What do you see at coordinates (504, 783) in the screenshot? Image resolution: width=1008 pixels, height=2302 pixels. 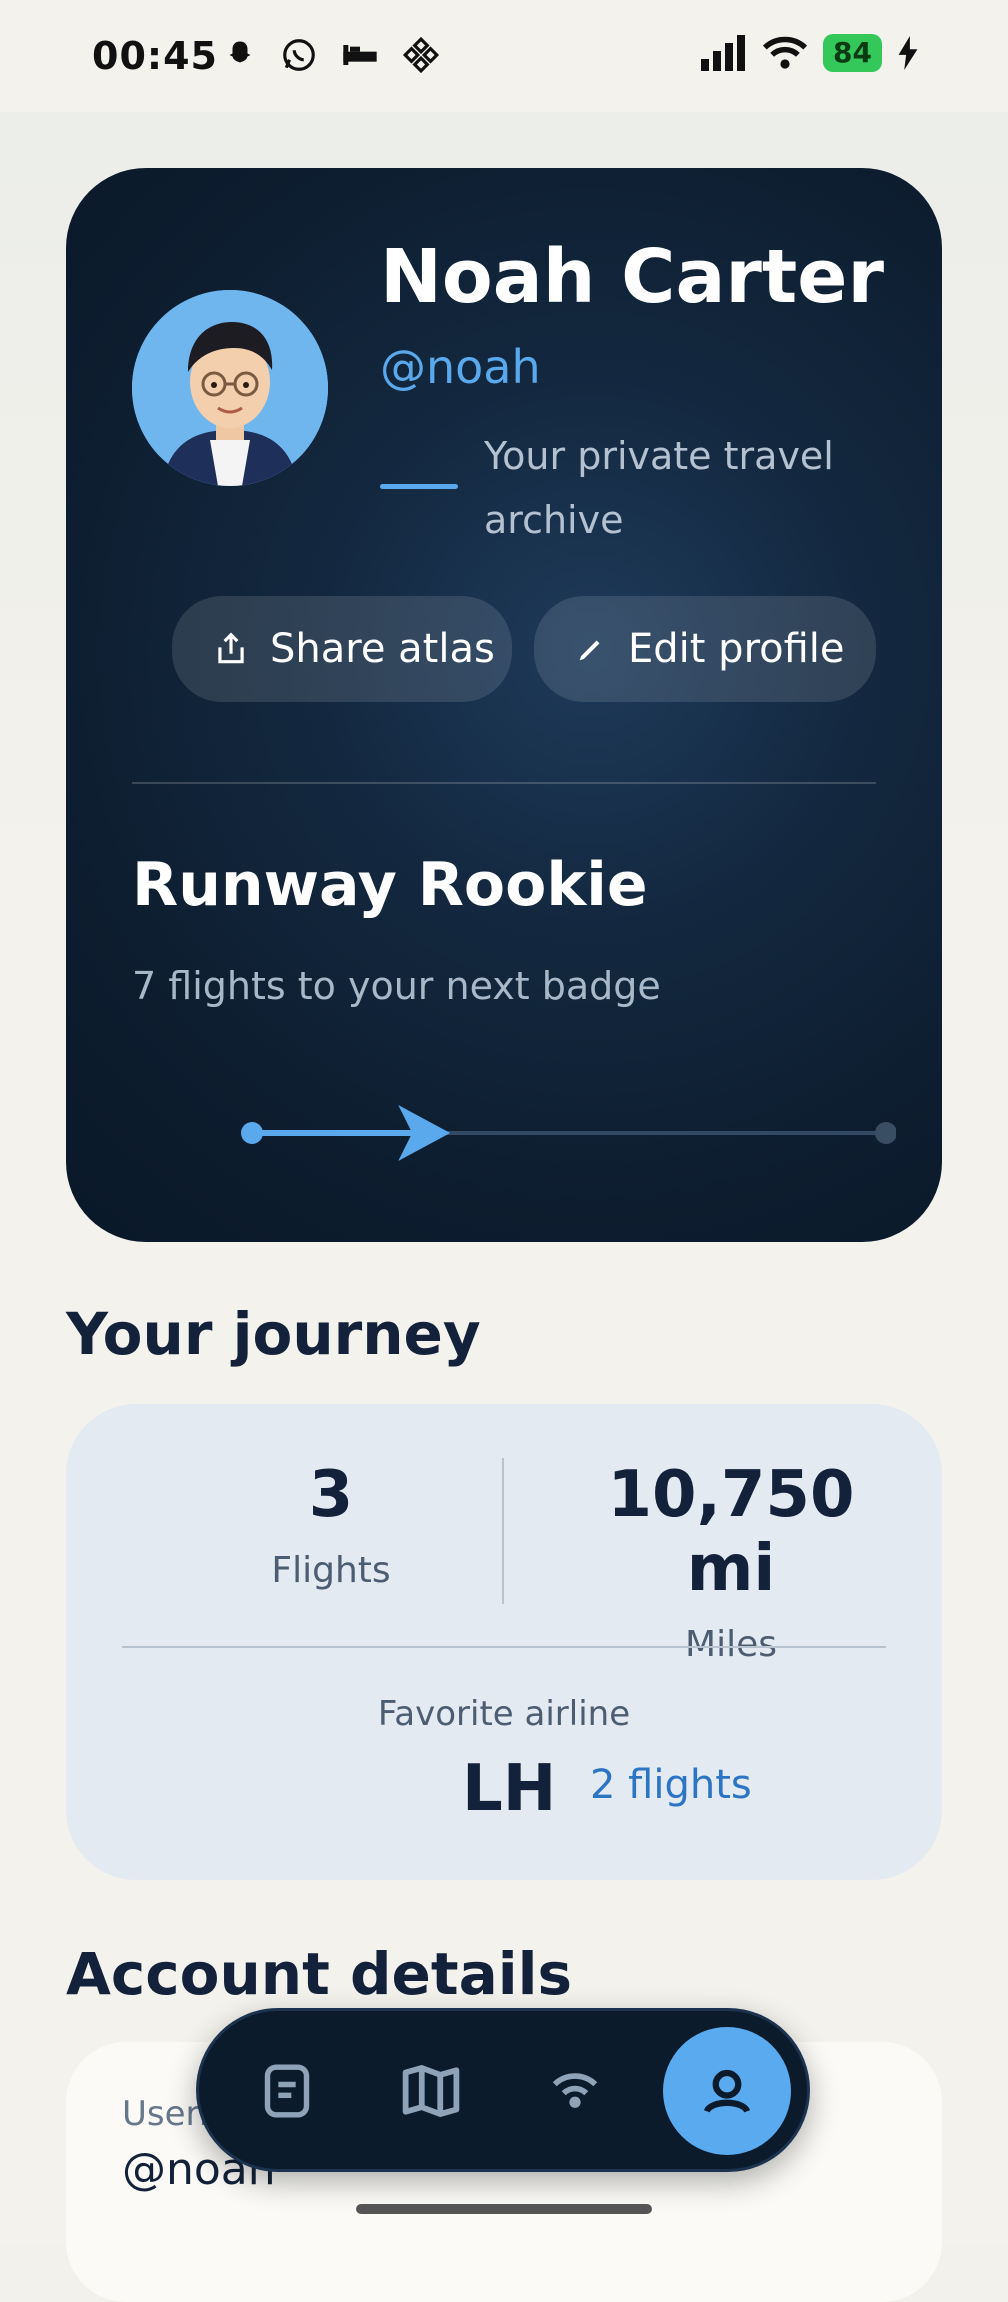 I see `card-divider` at bounding box center [504, 783].